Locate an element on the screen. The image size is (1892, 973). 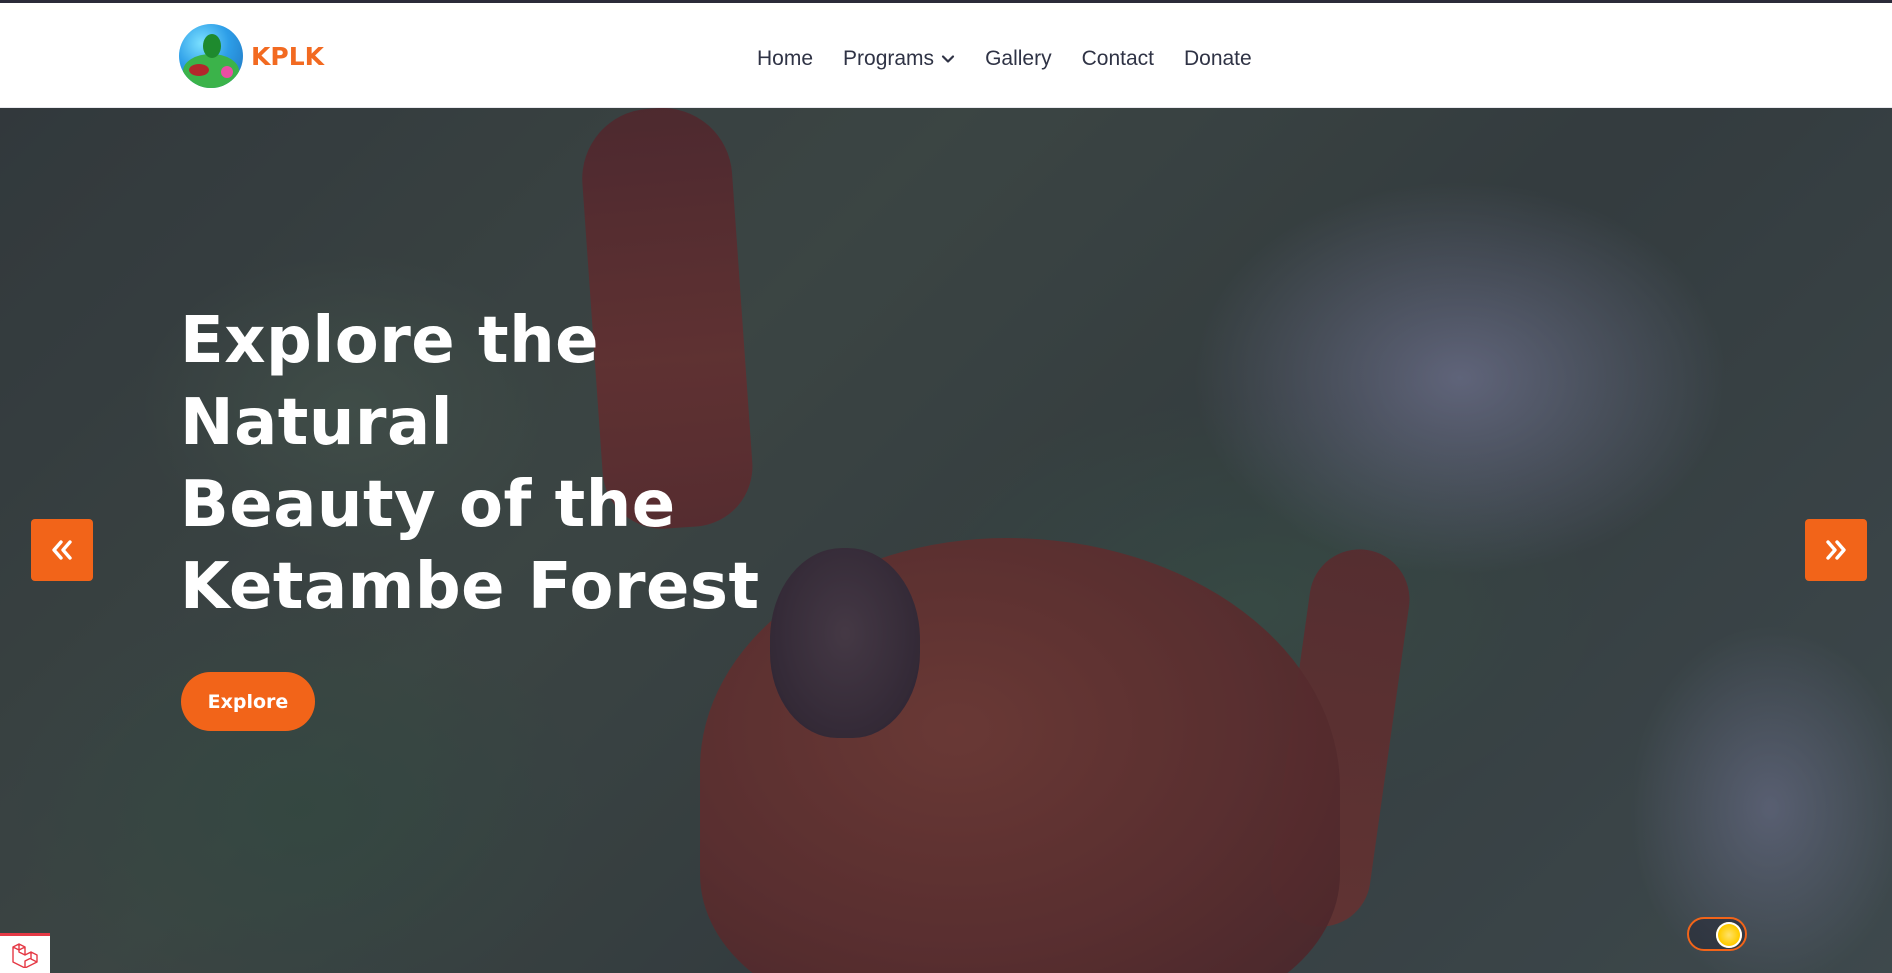
hero-title-line: Explore the Natural is located at coordinates (390, 382).